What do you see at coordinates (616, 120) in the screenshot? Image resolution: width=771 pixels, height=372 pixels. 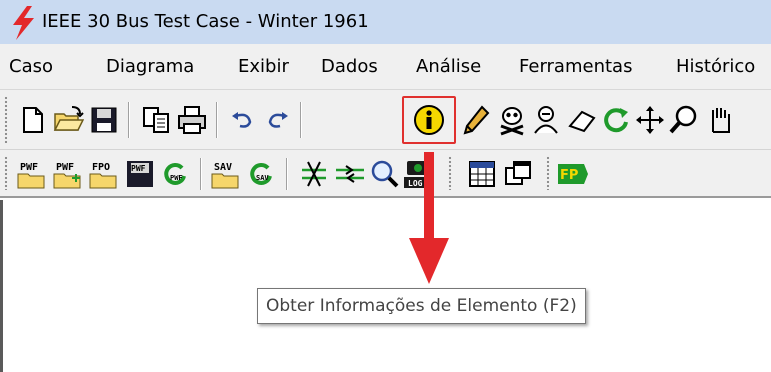 I see `refresh-icon` at bounding box center [616, 120].